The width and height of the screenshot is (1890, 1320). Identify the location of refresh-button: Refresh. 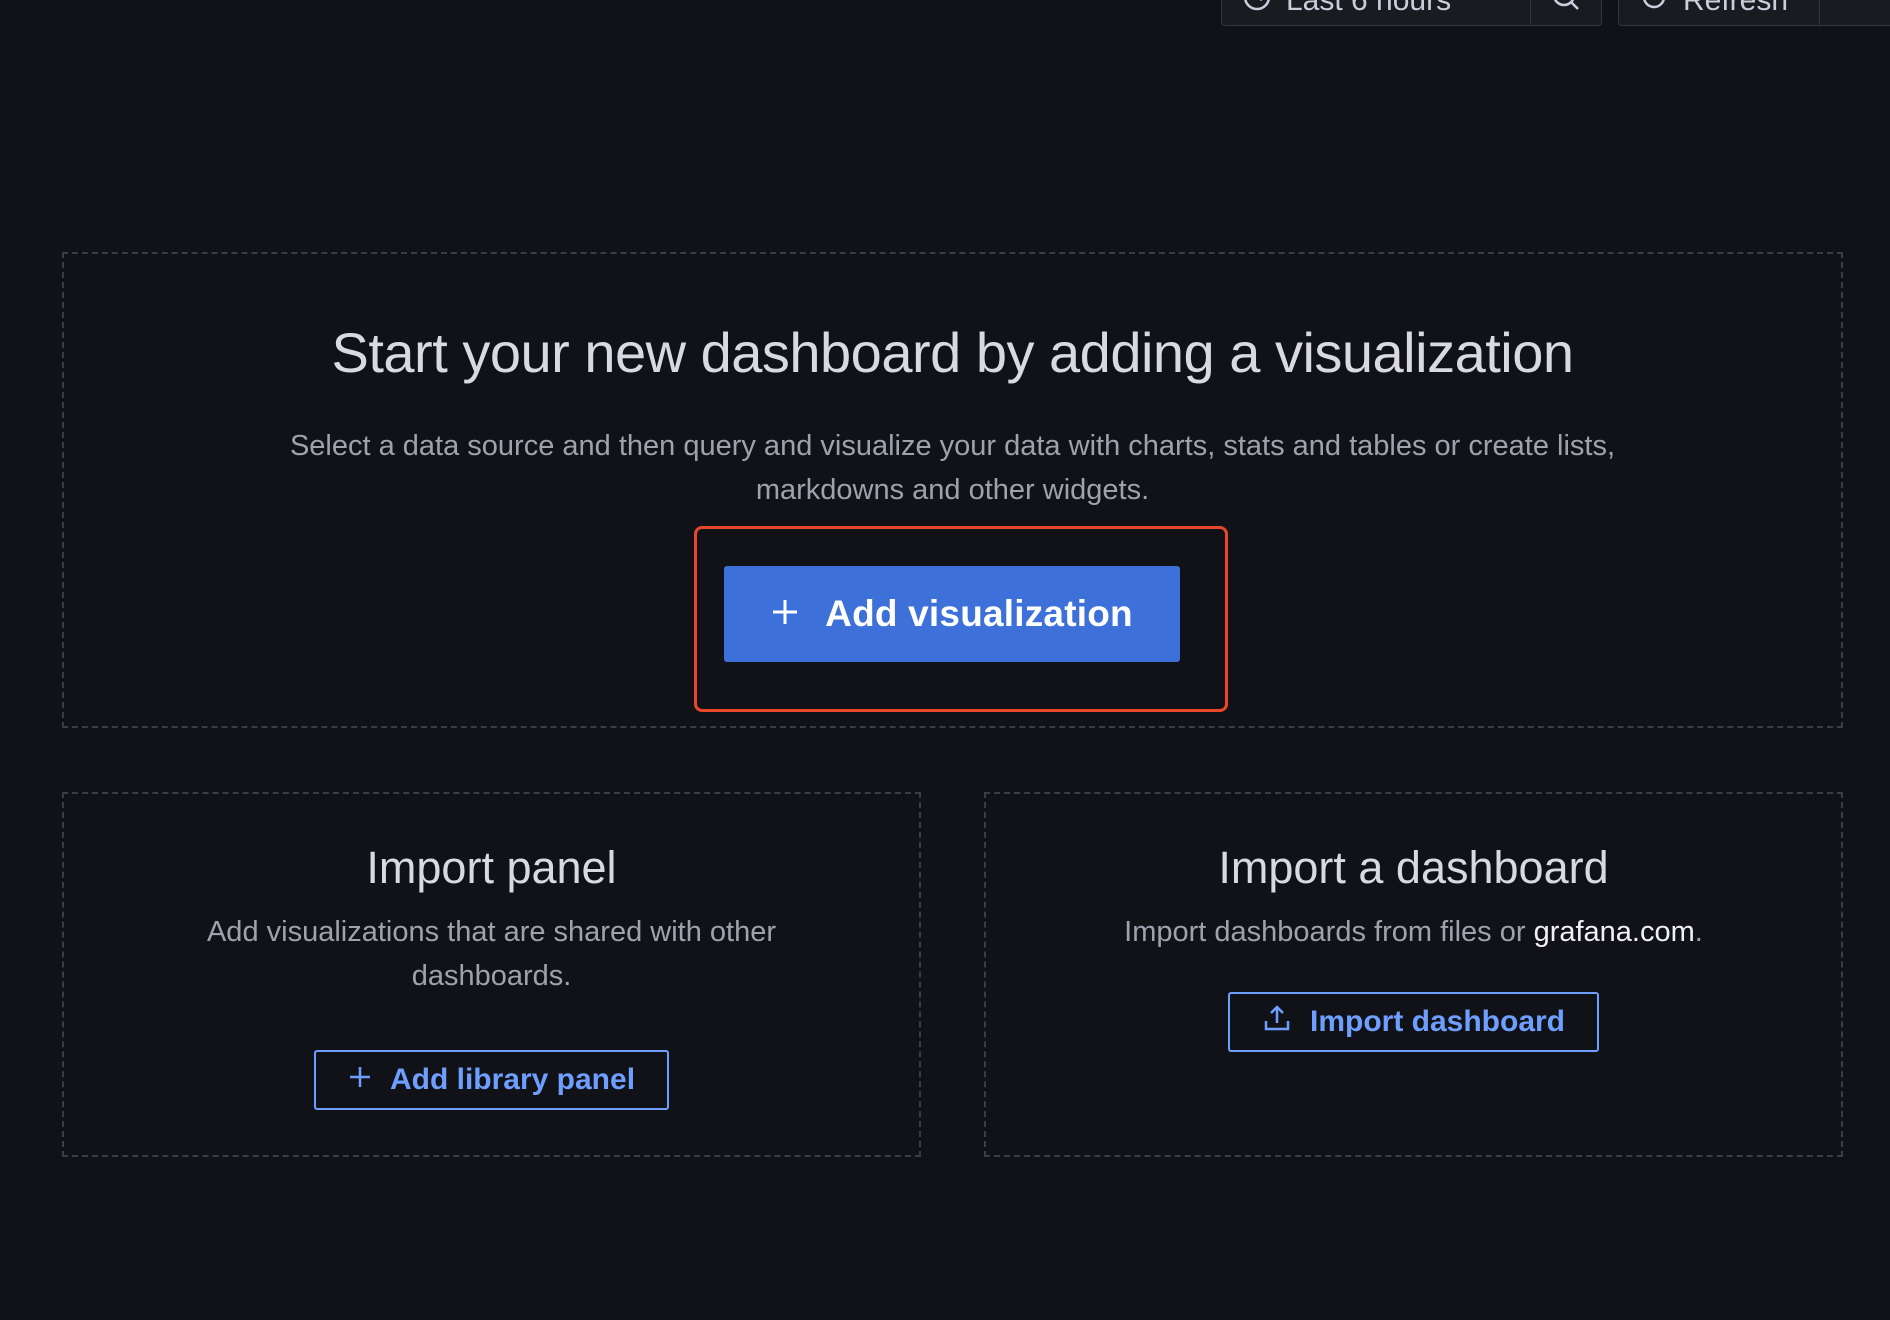
(1719, 12).